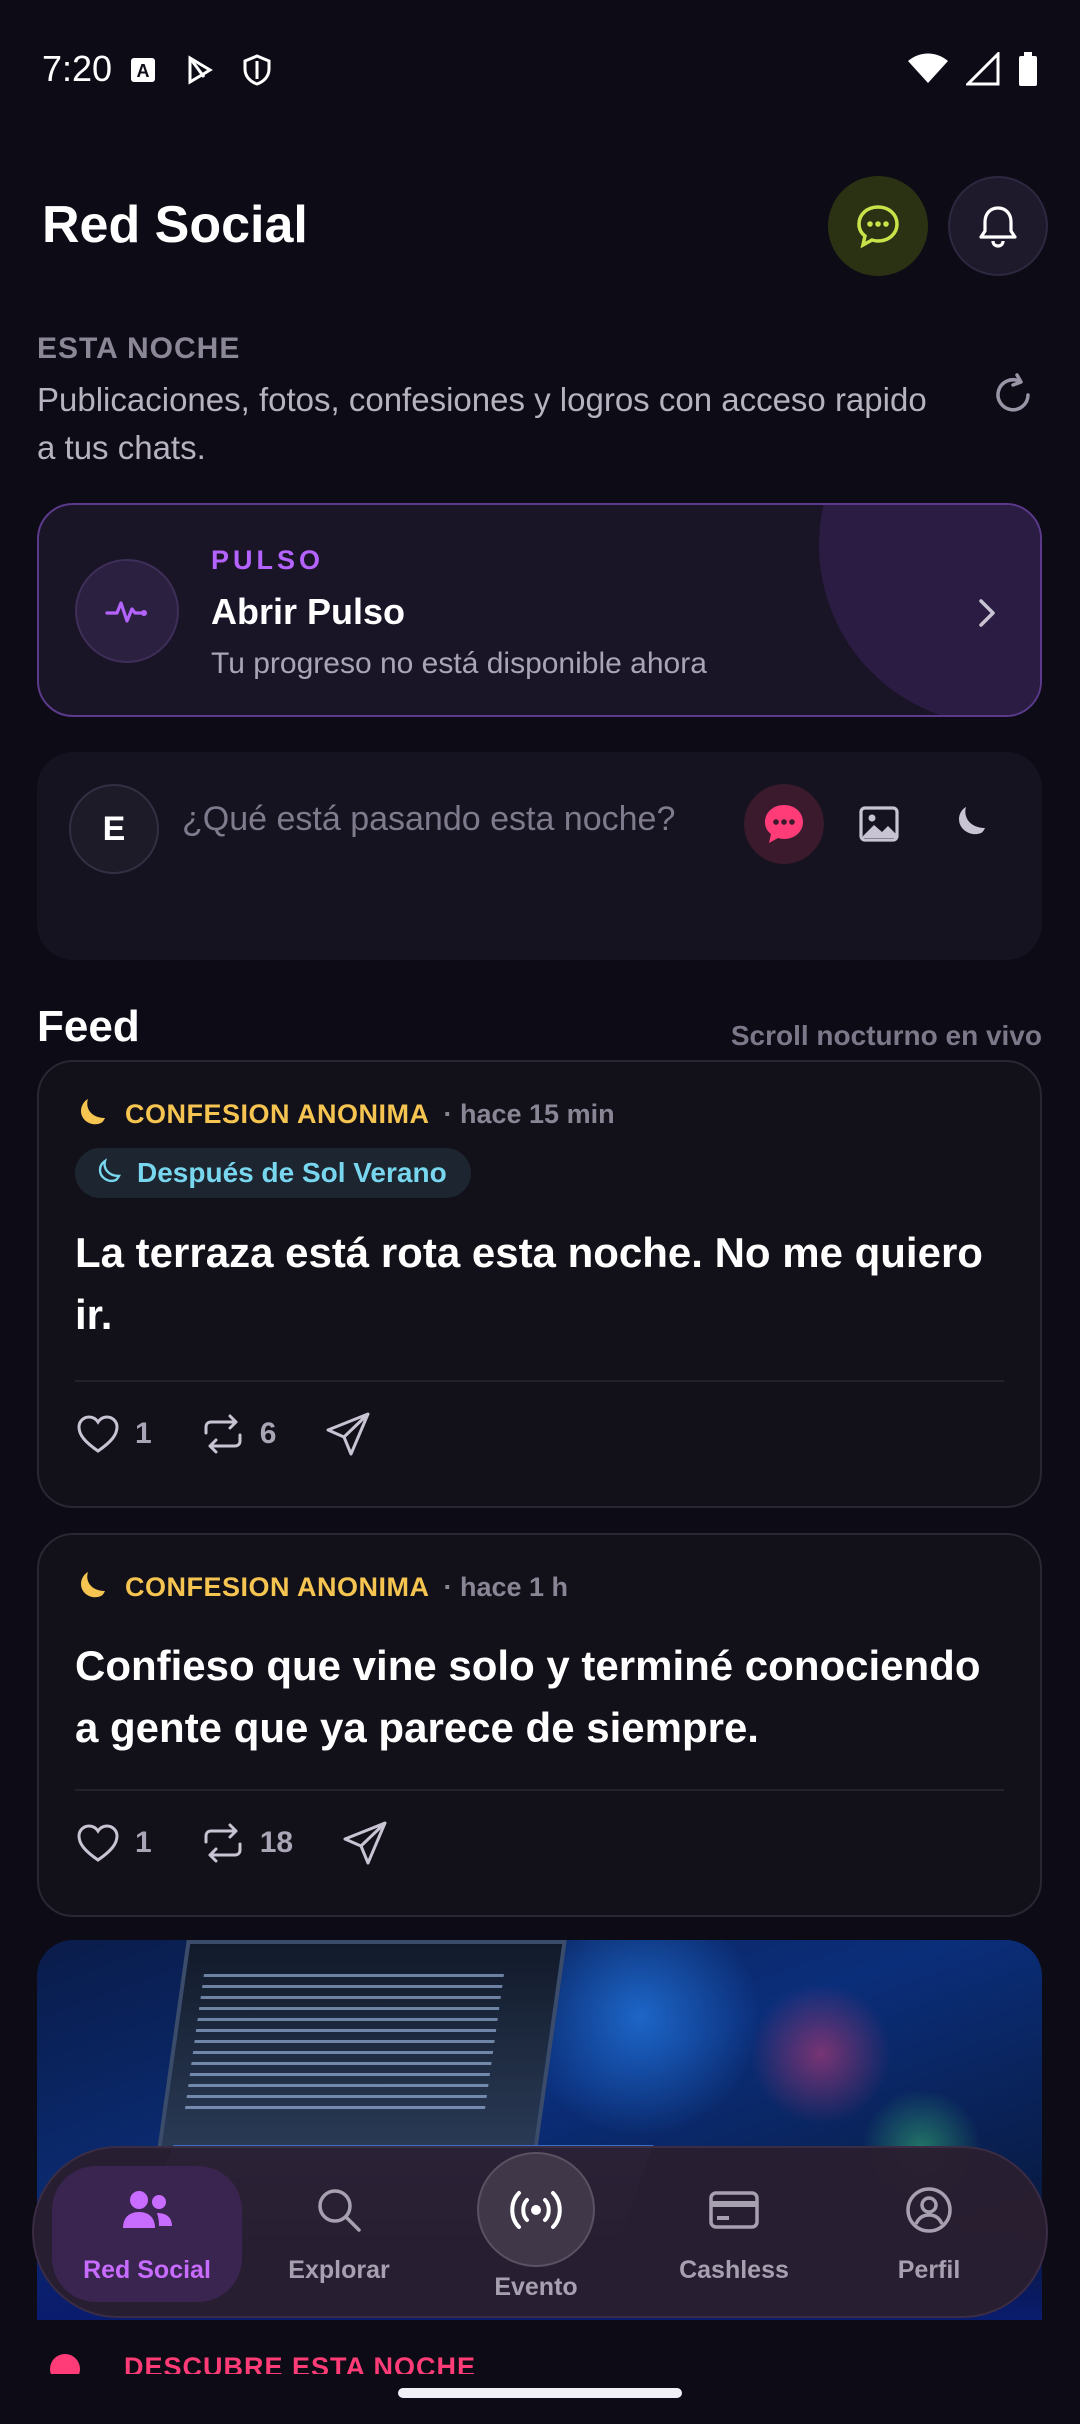 Image resolution: width=1080 pixels, height=2424 pixels. What do you see at coordinates (734, 2234) in the screenshot?
I see `nav-cashless: Cashless` at bounding box center [734, 2234].